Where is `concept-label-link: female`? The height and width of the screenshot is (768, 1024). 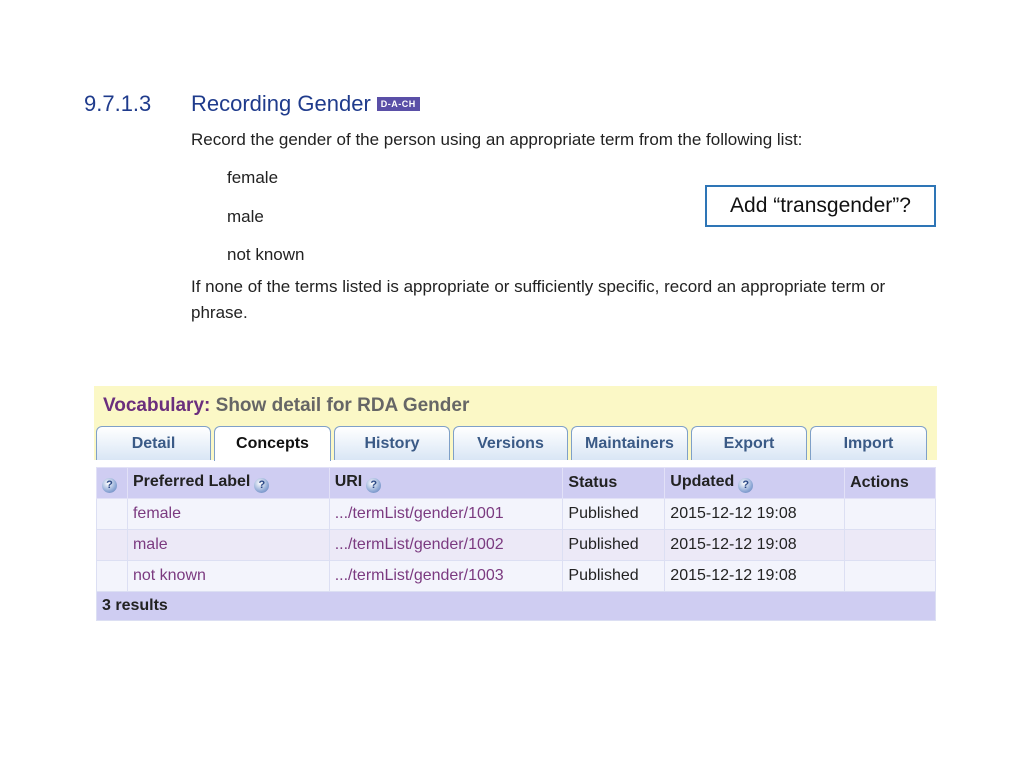 concept-label-link: female is located at coordinates (228, 514).